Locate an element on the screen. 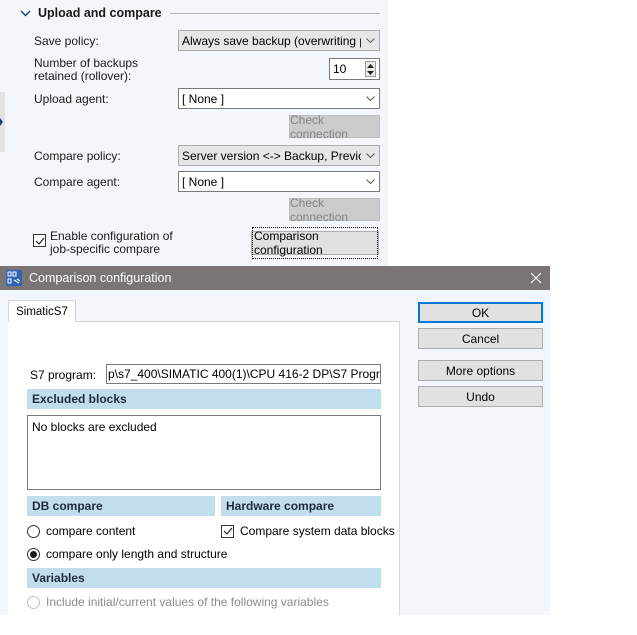  compare-content-radio is located at coordinates (33, 531).